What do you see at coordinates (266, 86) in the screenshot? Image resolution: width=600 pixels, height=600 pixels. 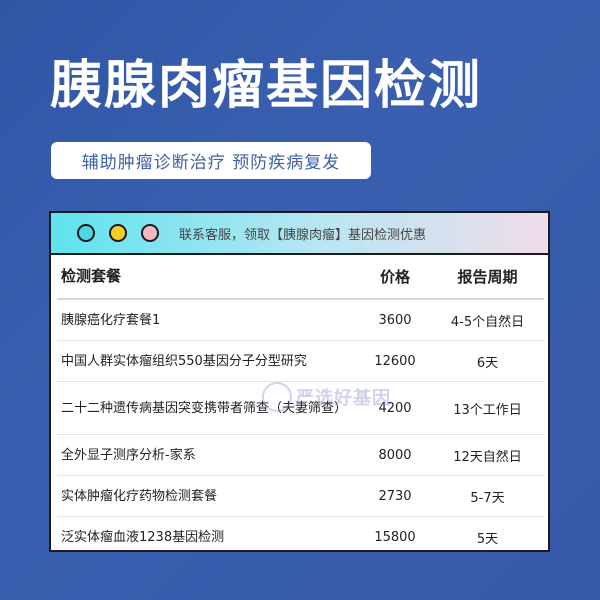 I see `page-title: 胰腺肉瘤基因检测` at bounding box center [266, 86].